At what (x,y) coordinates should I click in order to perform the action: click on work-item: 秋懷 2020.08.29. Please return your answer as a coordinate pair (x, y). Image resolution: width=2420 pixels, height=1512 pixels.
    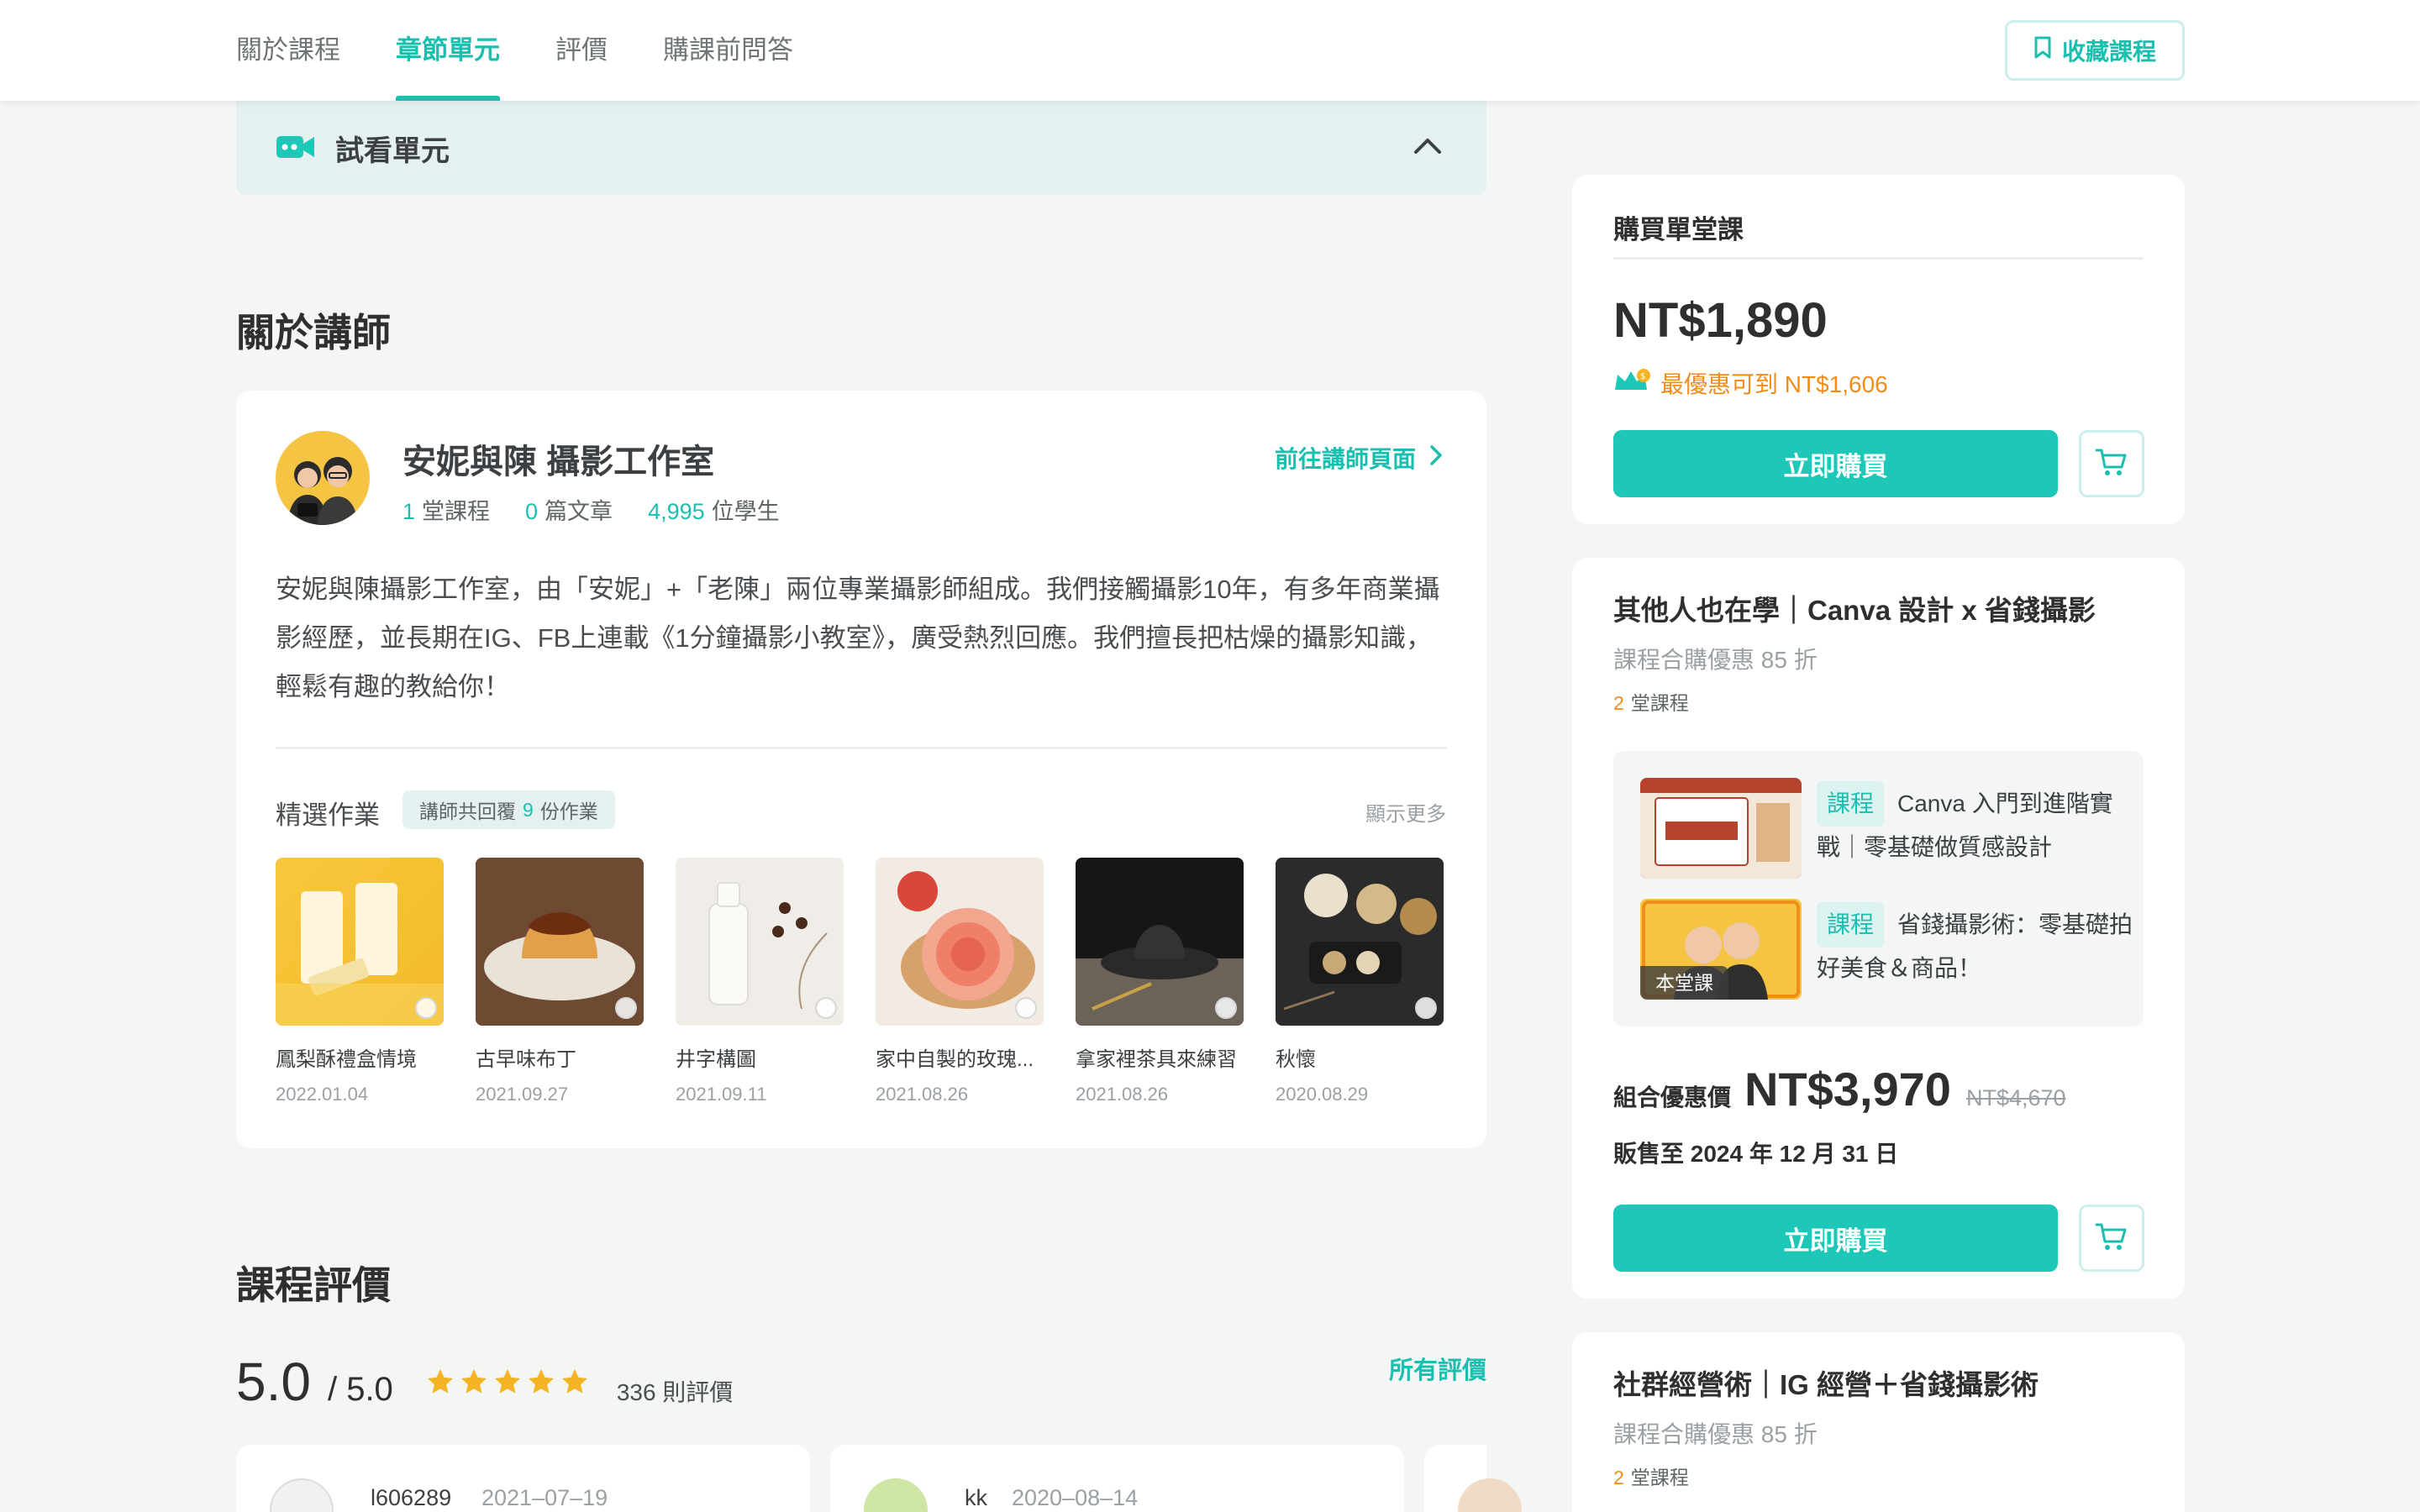
    Looking at the image, I should click on (1360, 981).